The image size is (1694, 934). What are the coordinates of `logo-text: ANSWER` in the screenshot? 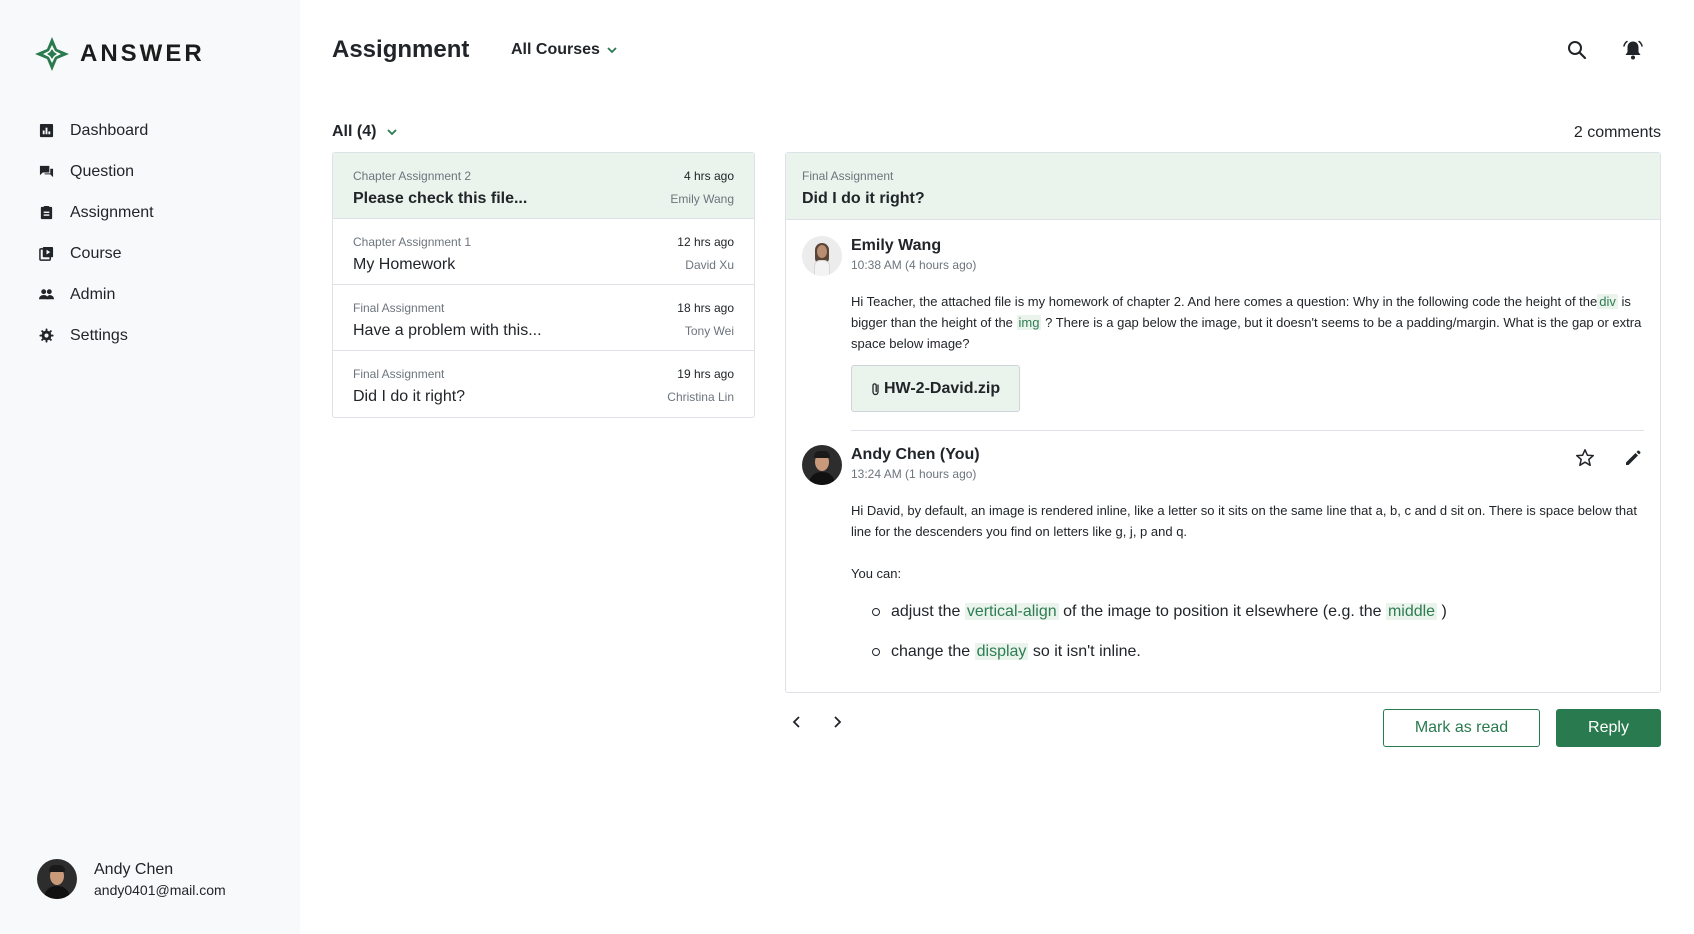 It's located at (142, 53).